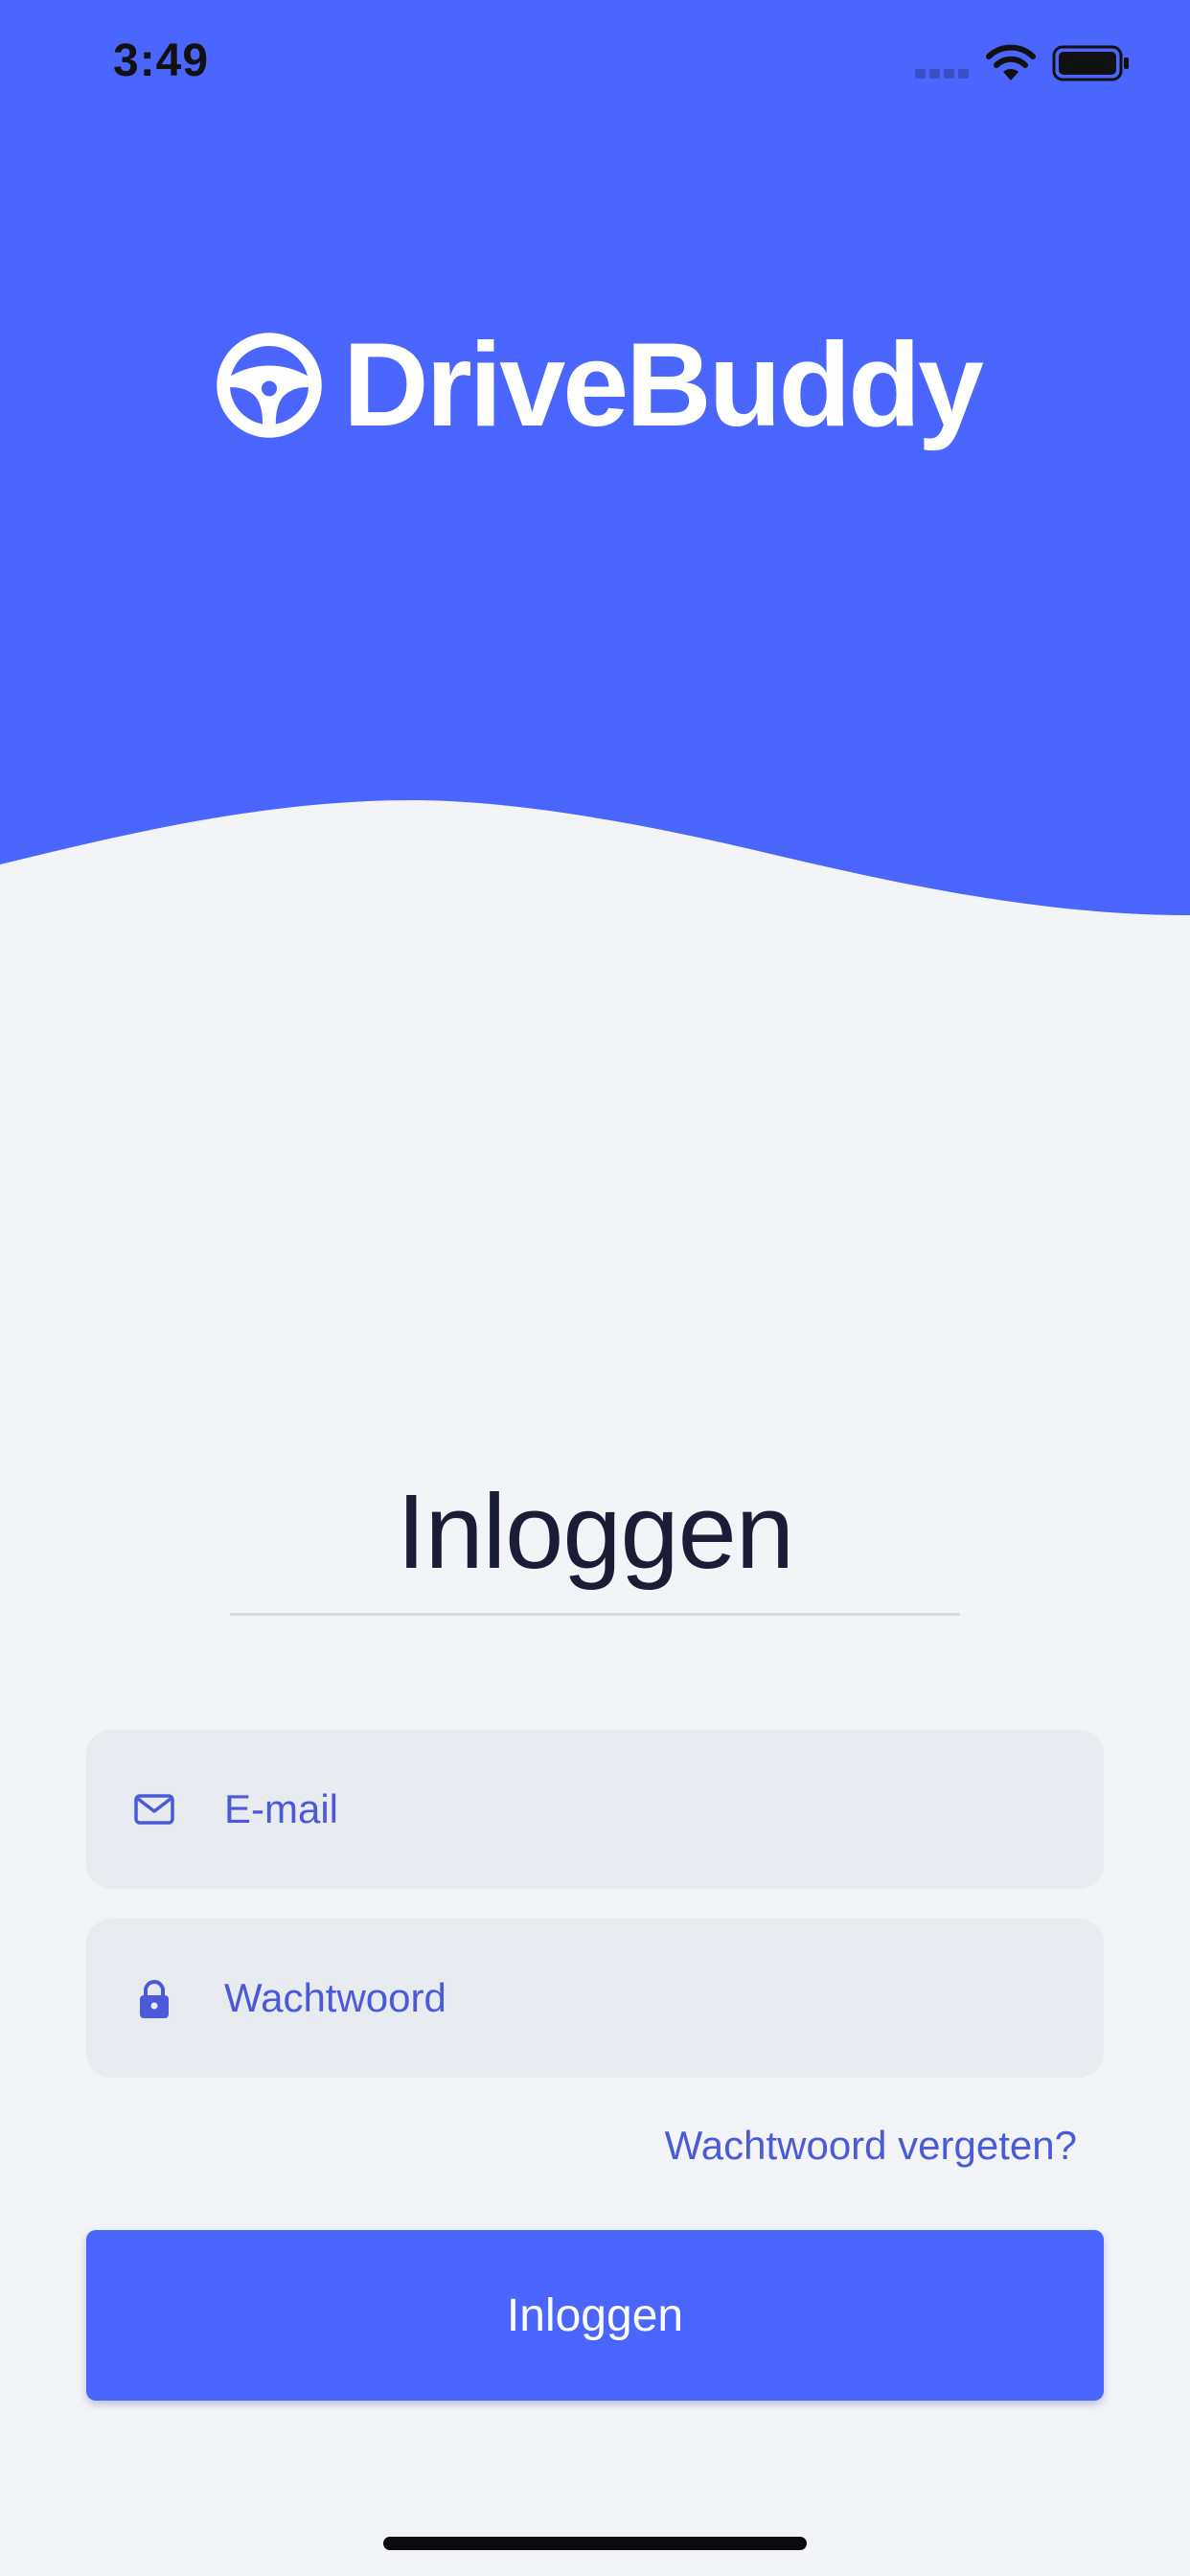 This screenshot has height=2576, width=1190. I want to click on wifi-icon, so click(1011, 62).